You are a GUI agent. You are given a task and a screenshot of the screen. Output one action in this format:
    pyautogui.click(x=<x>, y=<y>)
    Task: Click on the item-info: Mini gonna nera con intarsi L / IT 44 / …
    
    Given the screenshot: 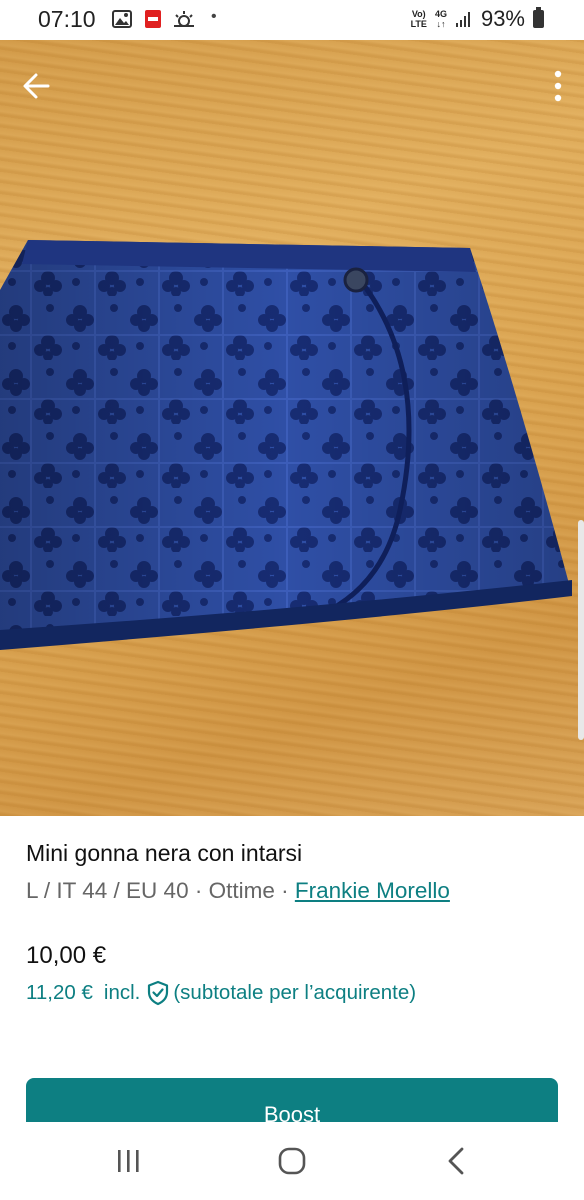 What is the action you would take?
    pyautogui.click(x=296, y=872)
    